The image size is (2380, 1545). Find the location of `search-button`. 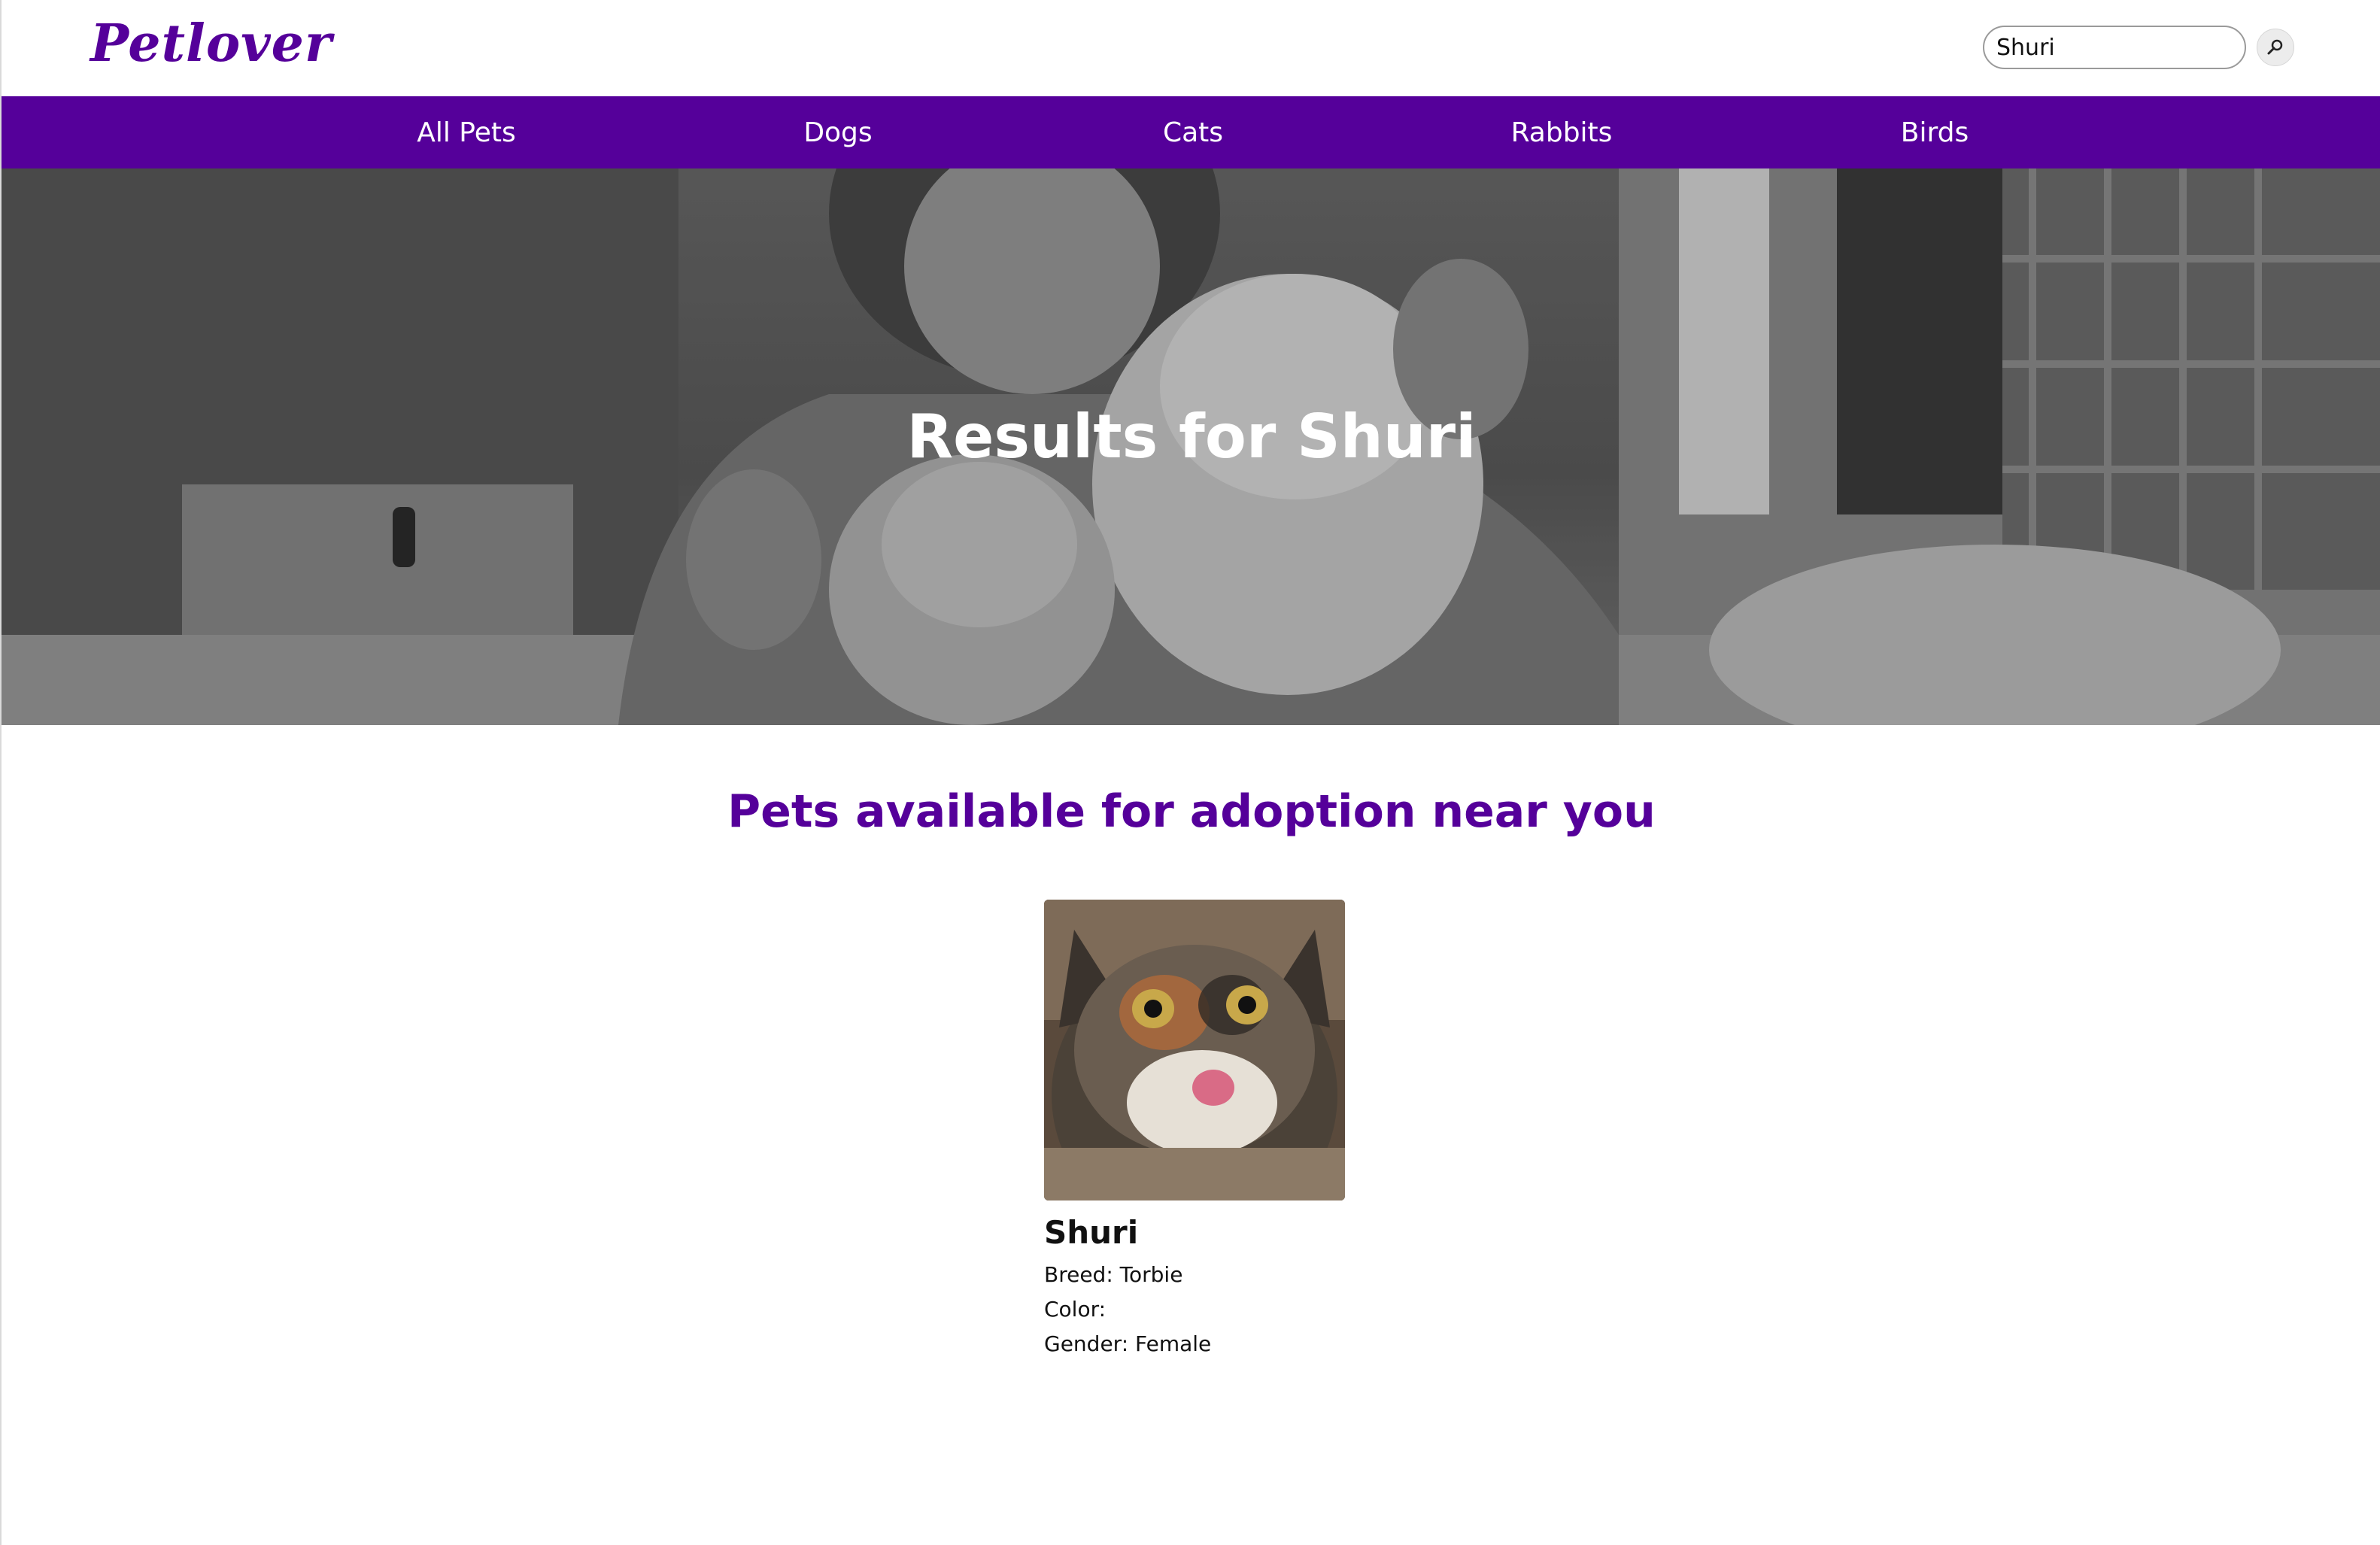

search-button is located at coordinates (2275, 47).